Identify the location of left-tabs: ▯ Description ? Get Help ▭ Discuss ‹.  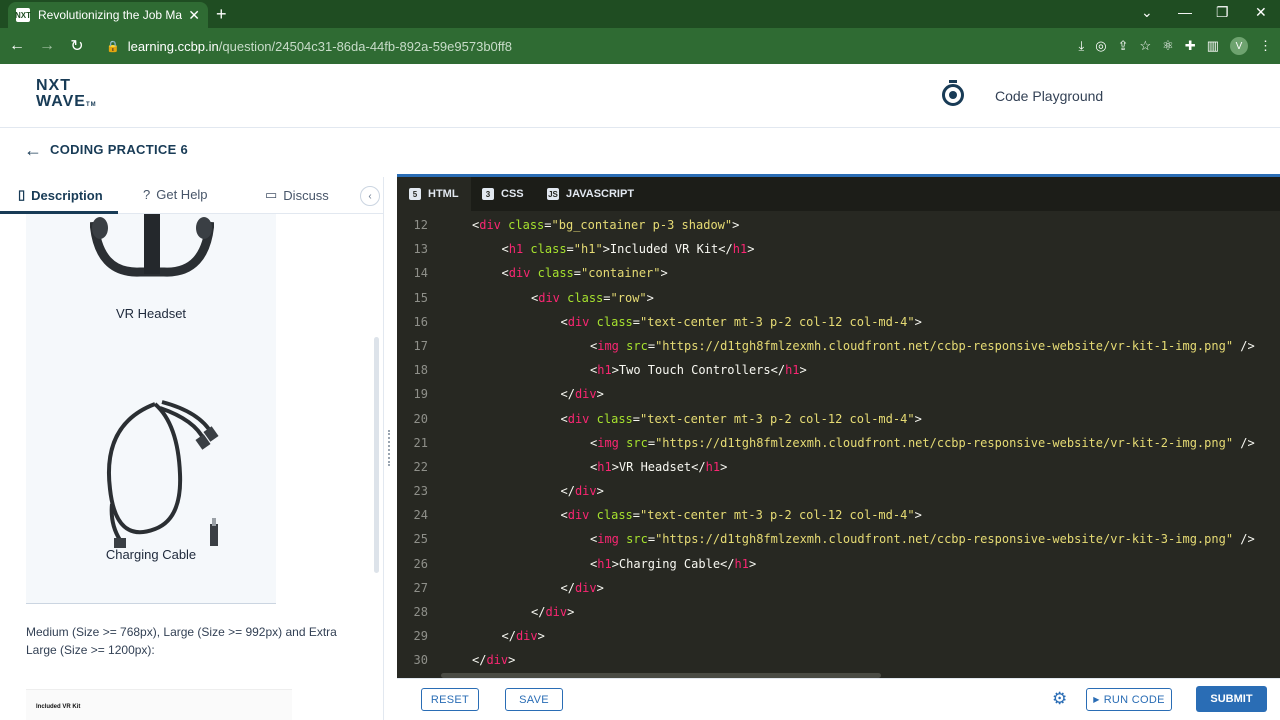
(192, 195).